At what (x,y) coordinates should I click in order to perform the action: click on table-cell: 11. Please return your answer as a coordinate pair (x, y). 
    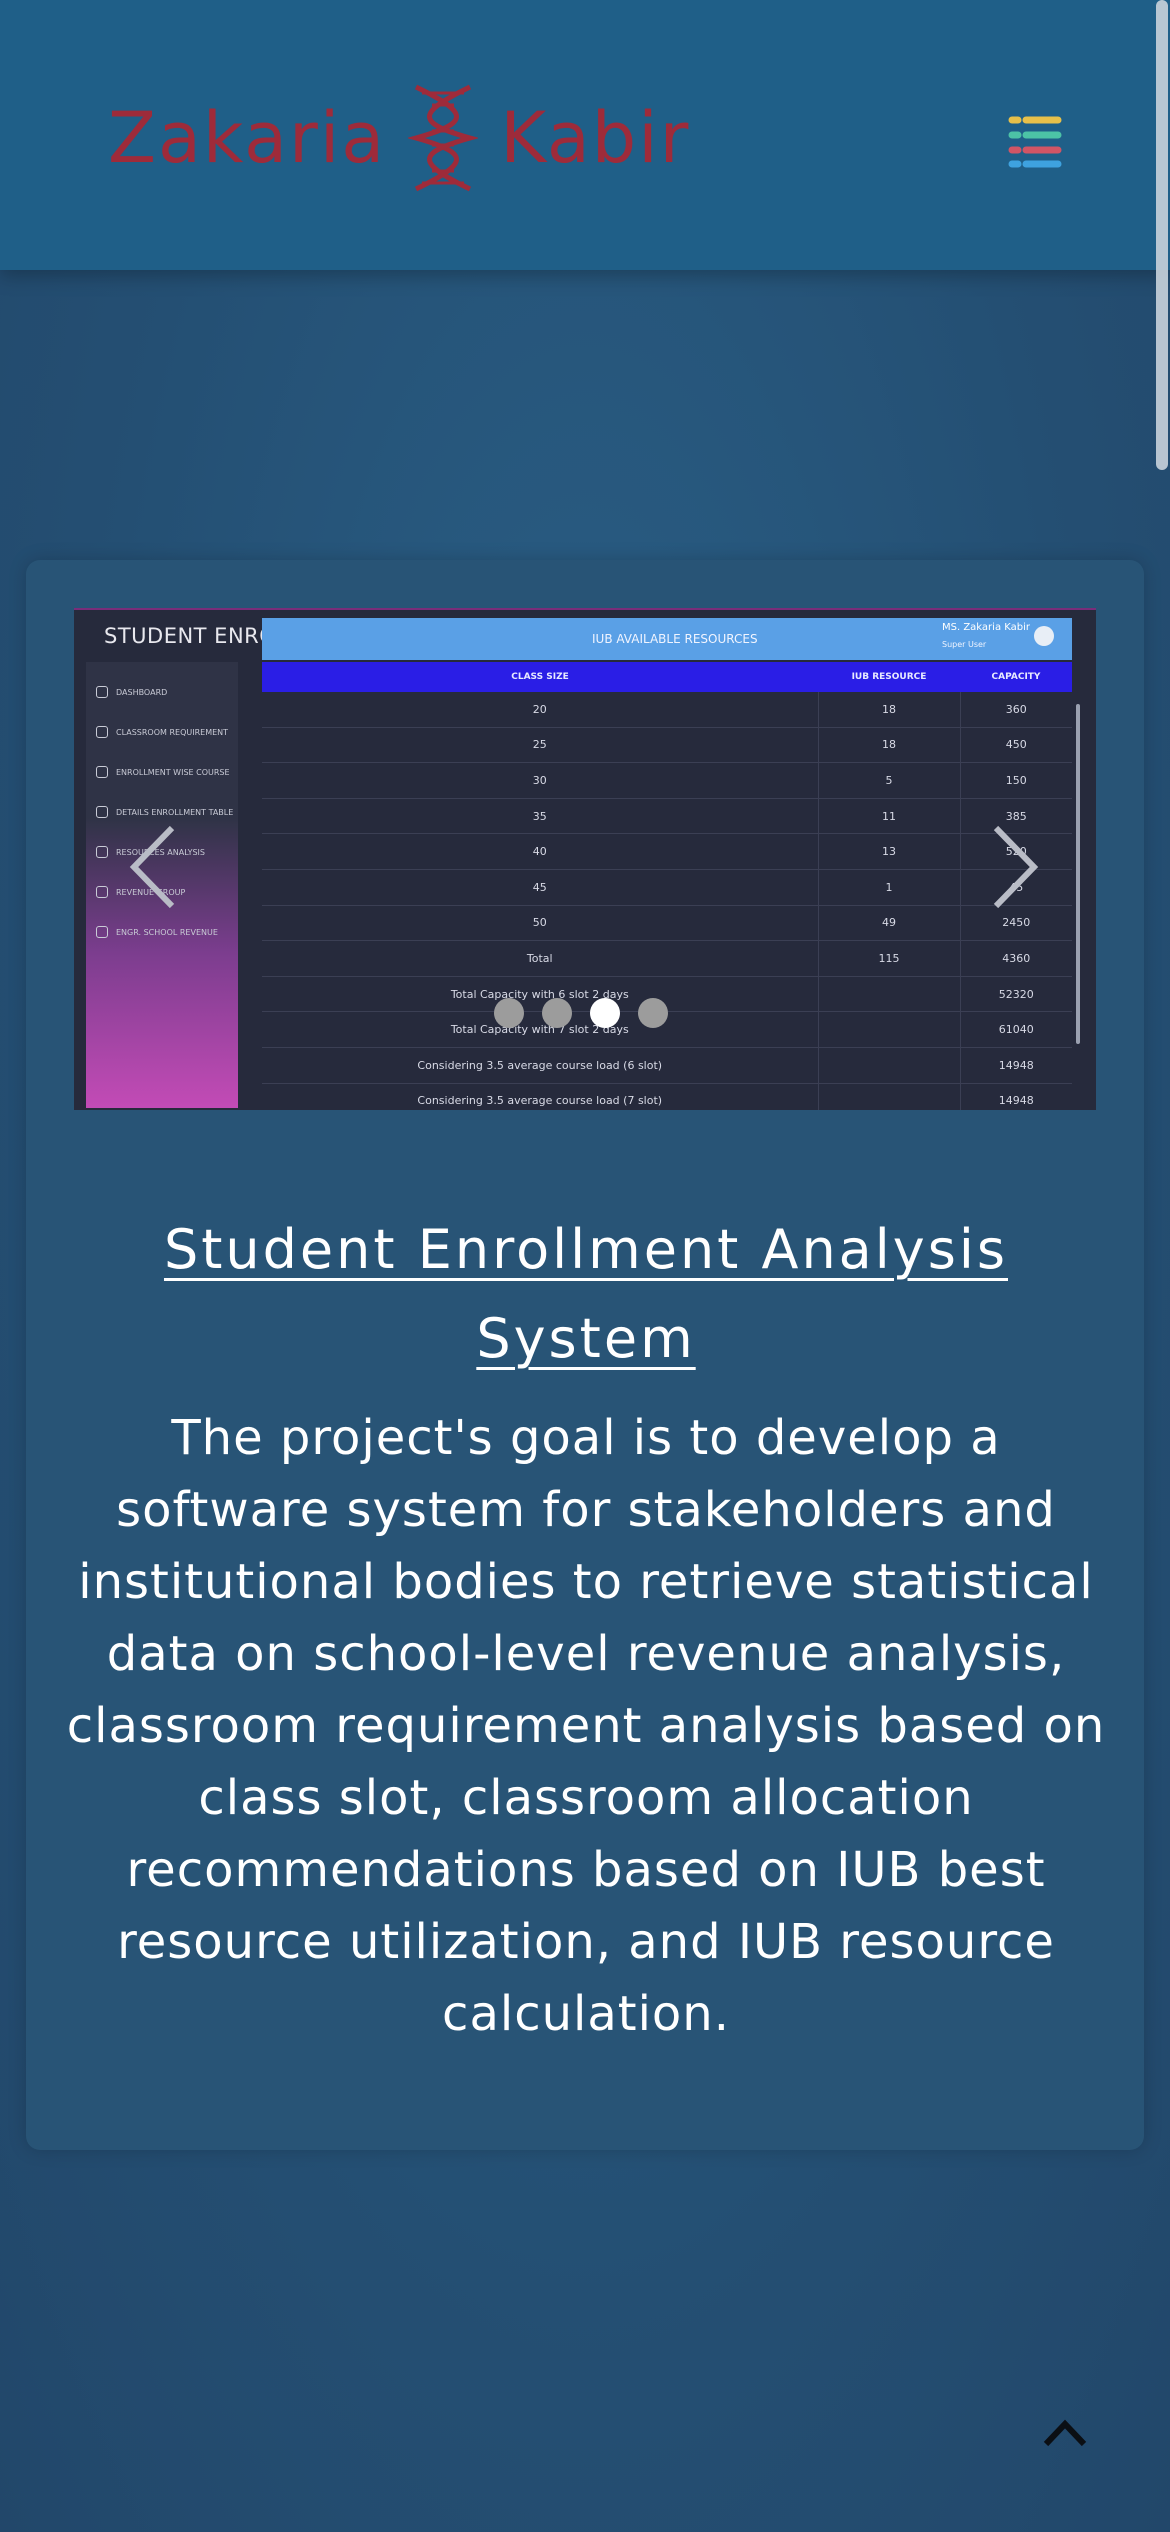
    Looking at the image, I should click on (889, 816).